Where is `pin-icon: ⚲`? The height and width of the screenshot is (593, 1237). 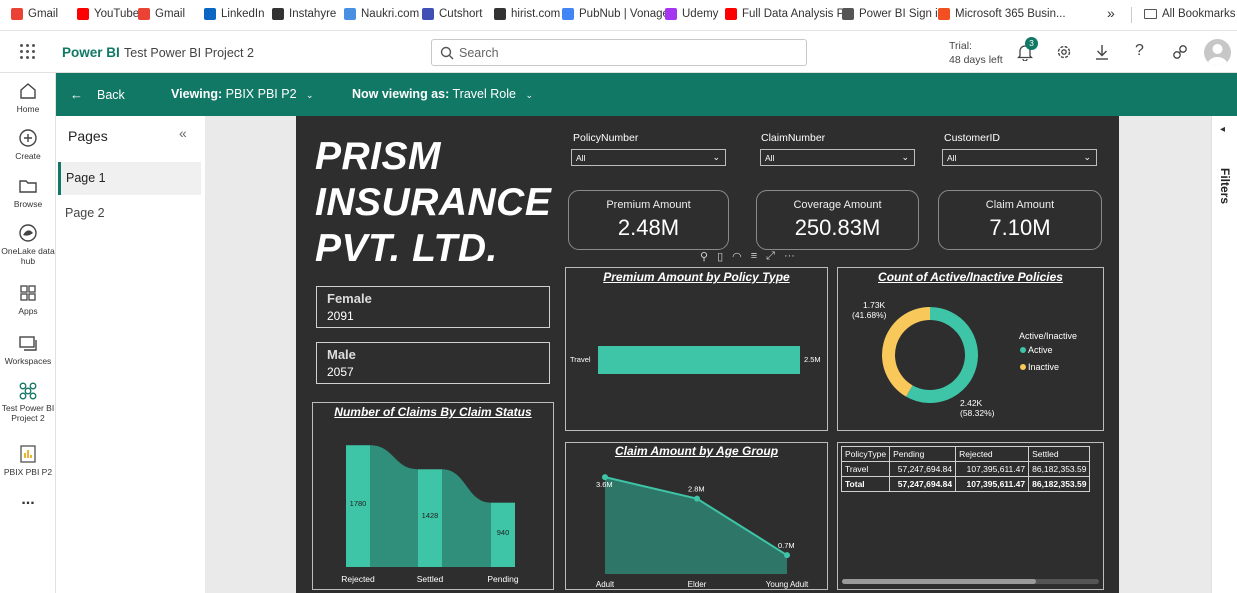
pin-icon: ⚲ is located at coordinates (704, 256).